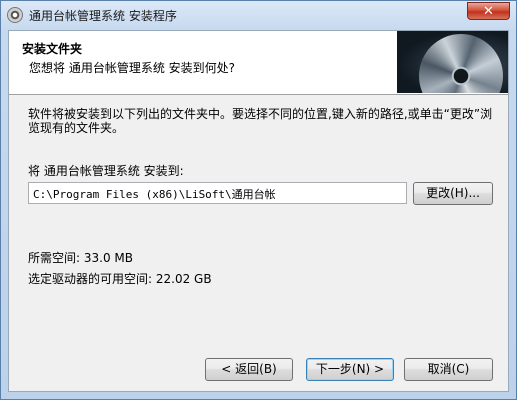 The width and height of the screenshot is (517, 400). What do you see at coordinates (52, 49) in the screenshot?
I see `header-title: 安装文件夹` at bounding box center [52, 49].